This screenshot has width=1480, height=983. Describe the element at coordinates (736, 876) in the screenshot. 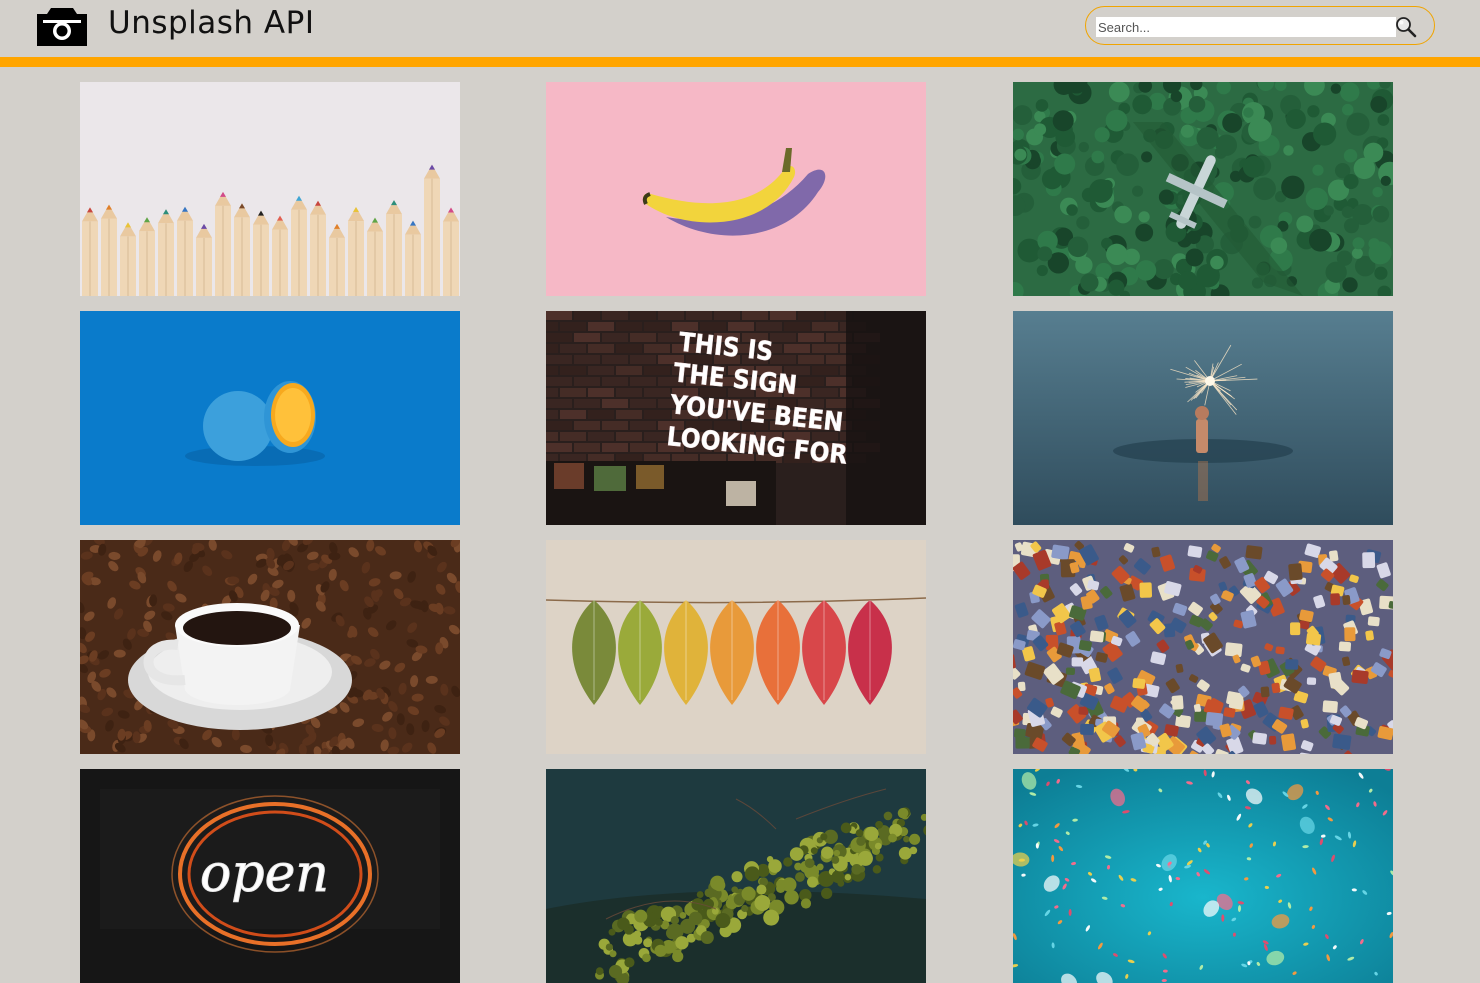

I see `photo-moss-over-water` at that location.